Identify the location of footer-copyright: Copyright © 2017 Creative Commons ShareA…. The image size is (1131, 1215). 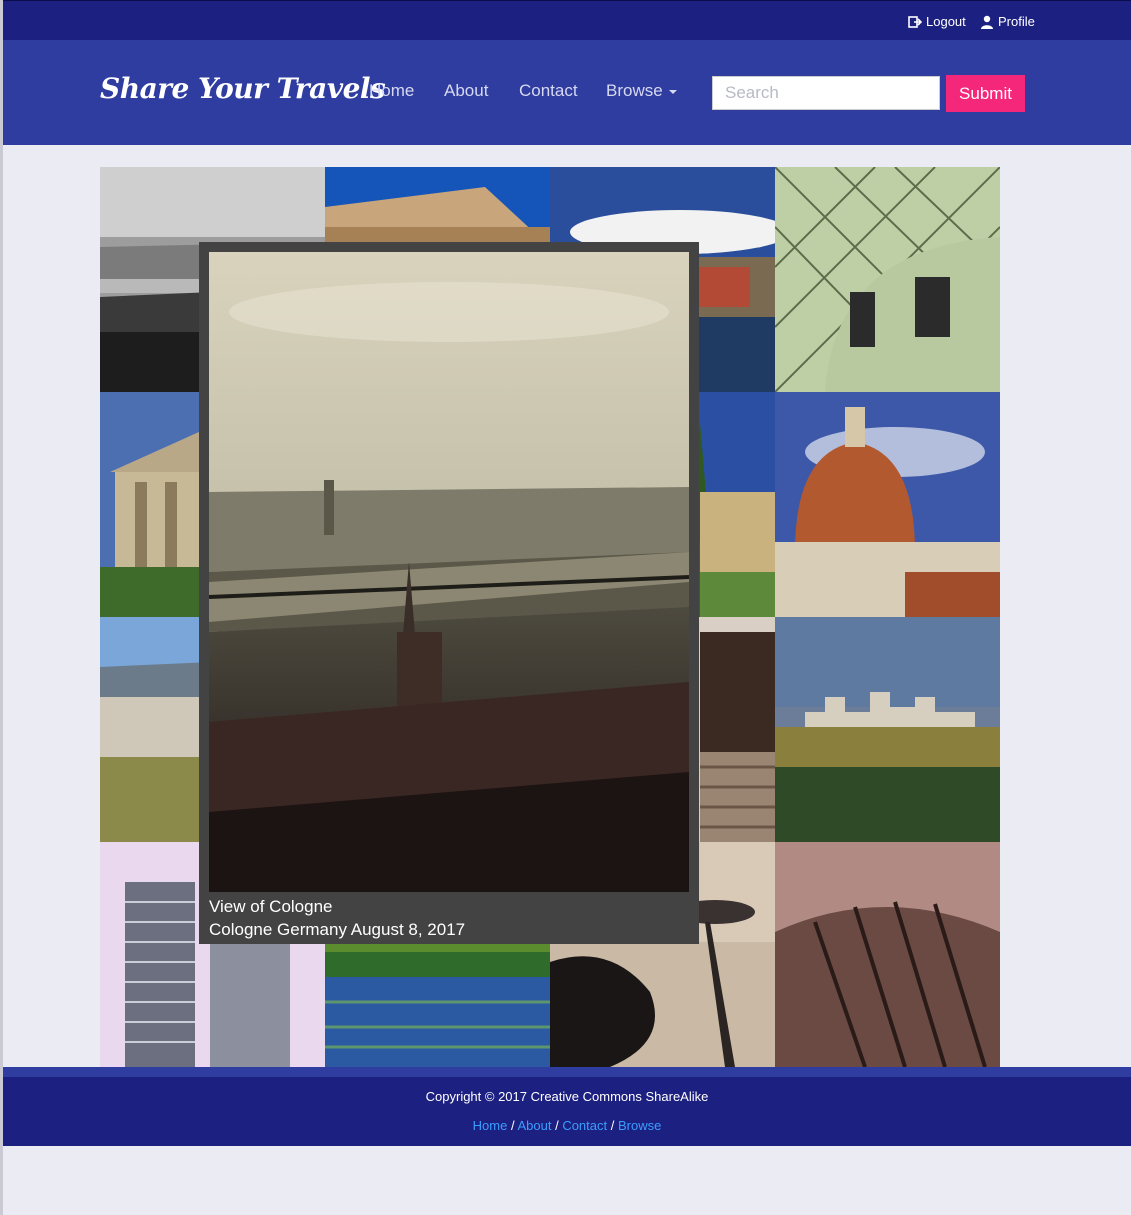
(567, 1096).